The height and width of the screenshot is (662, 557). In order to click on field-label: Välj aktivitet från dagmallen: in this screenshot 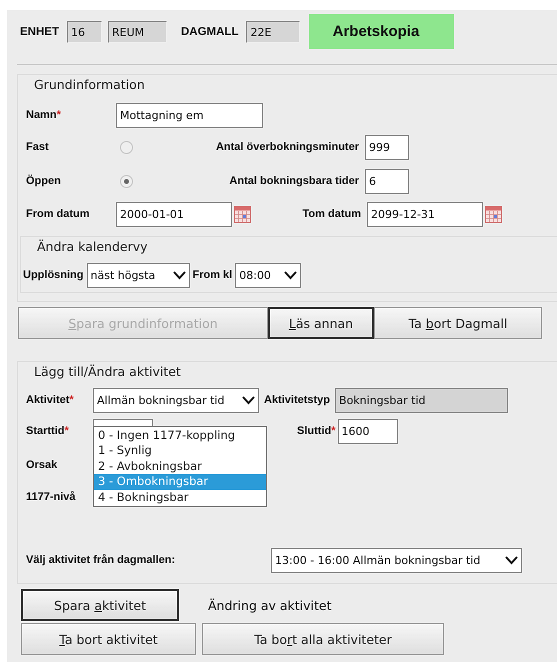, I will do `click(101, 560)`.